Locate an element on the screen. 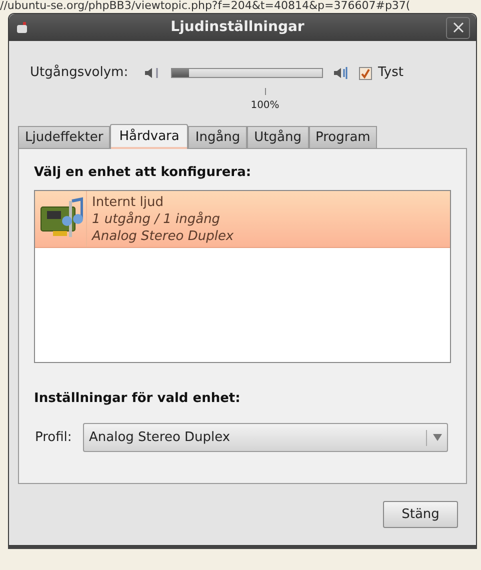  dropdown-arrow-icon is located at coordinates (437, 437).